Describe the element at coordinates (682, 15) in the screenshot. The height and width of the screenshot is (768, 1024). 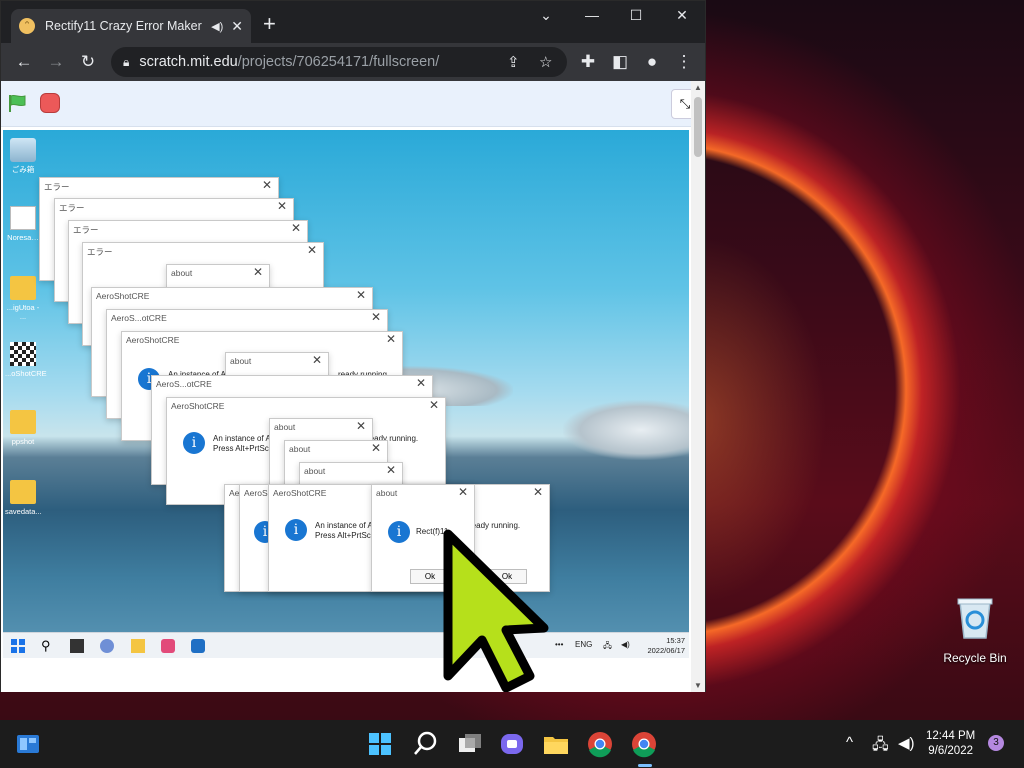
I see `close-window-button: ✕` at that location.